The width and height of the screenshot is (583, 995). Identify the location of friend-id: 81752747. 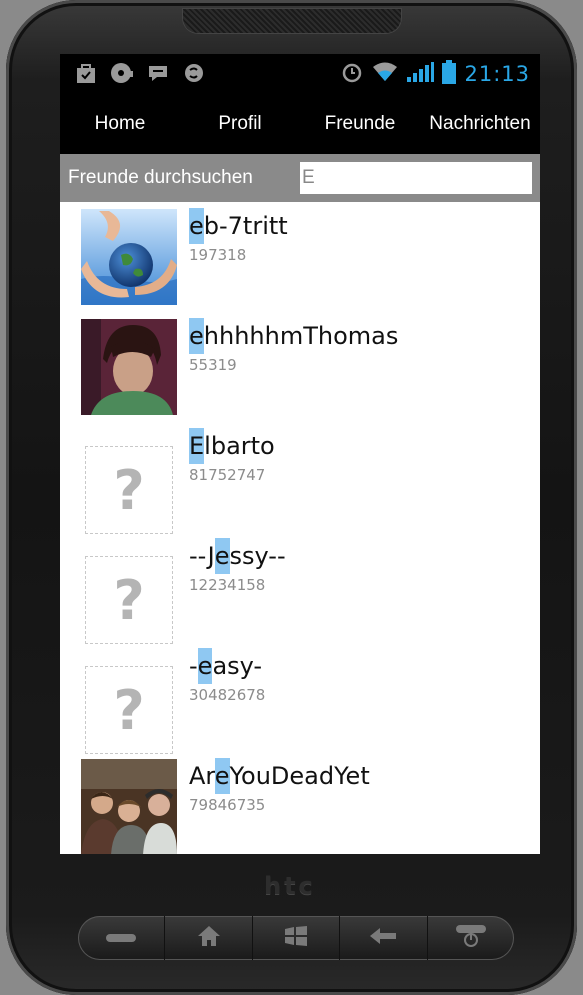
(227, 475).